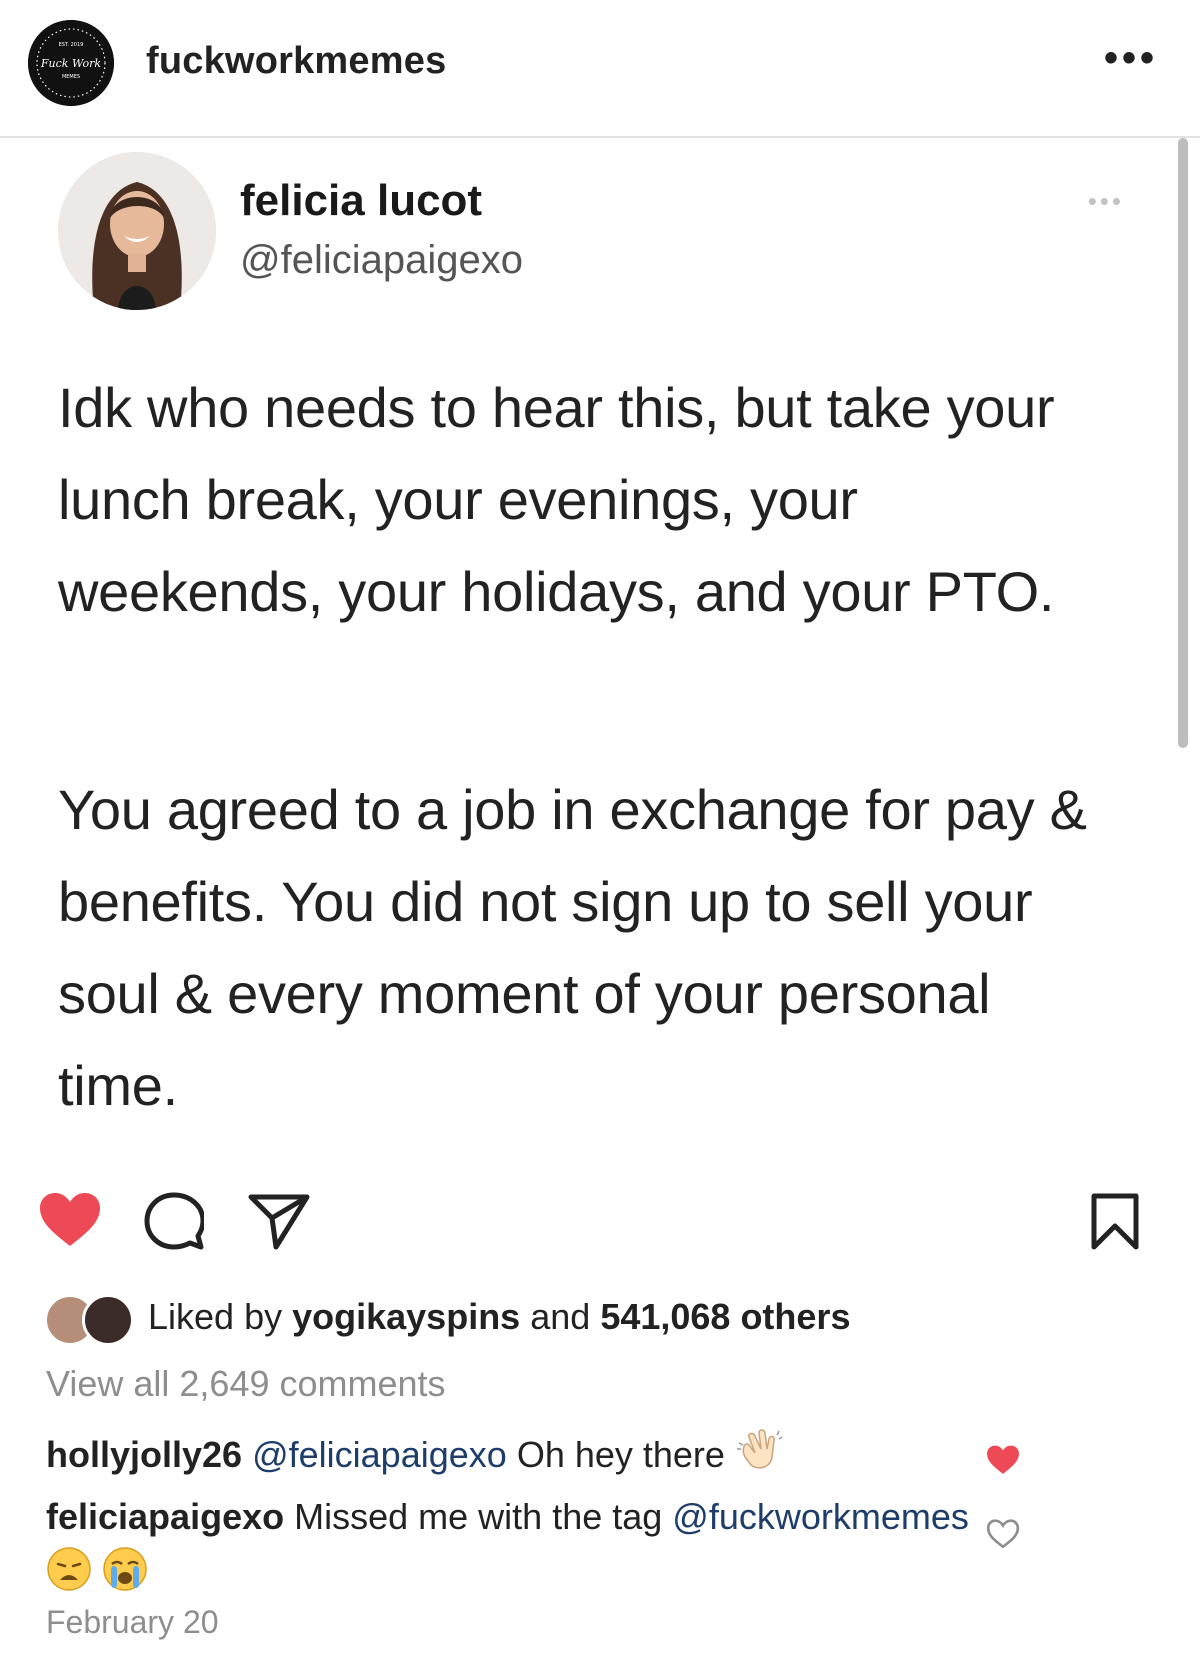 The image size is (1200, 1664). What do you see at coordinates (174, 1221) in the screenshot?
I see `comment-bubble-icon` at bounding box center [174, 1221].